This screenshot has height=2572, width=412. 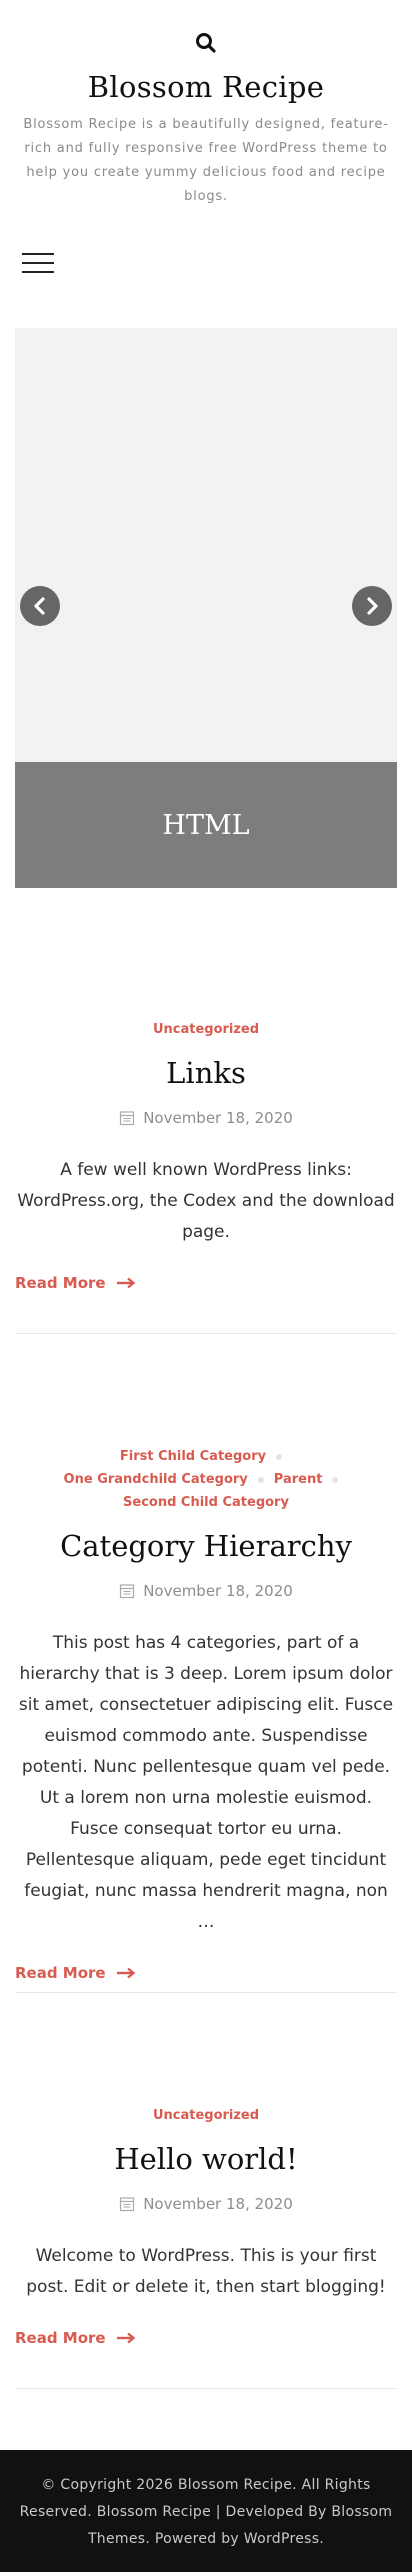 What do you see at coordinates (206, 2159) in the screenshot?
I see `post-title: Hello world!` at bounding box center [206, 2159].